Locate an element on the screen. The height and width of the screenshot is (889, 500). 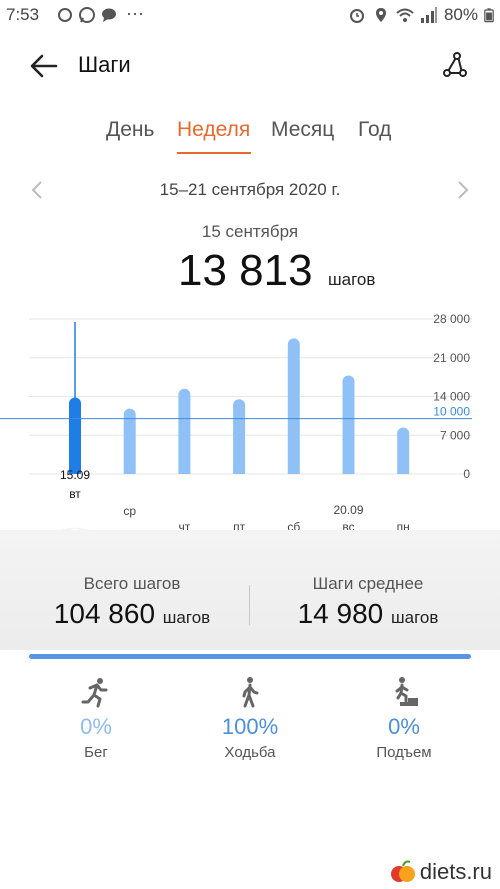
back-arrow-icon is located at coordinates (44, 66).